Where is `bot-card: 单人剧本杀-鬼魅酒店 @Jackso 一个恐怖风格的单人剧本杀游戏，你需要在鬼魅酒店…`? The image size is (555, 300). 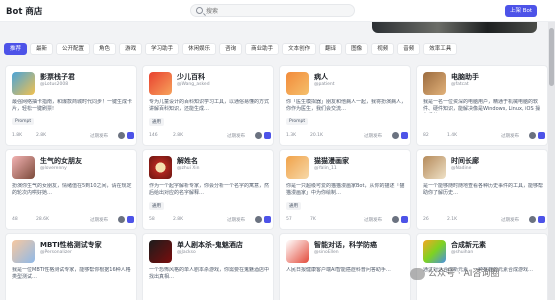 bot-card: 单人剧本杀-鬼魅酒店 @Jackso 一个恐怖风格的单人剧本杀游戏，你需要在鬼魅酒店… is located at coordinates (208, 266).